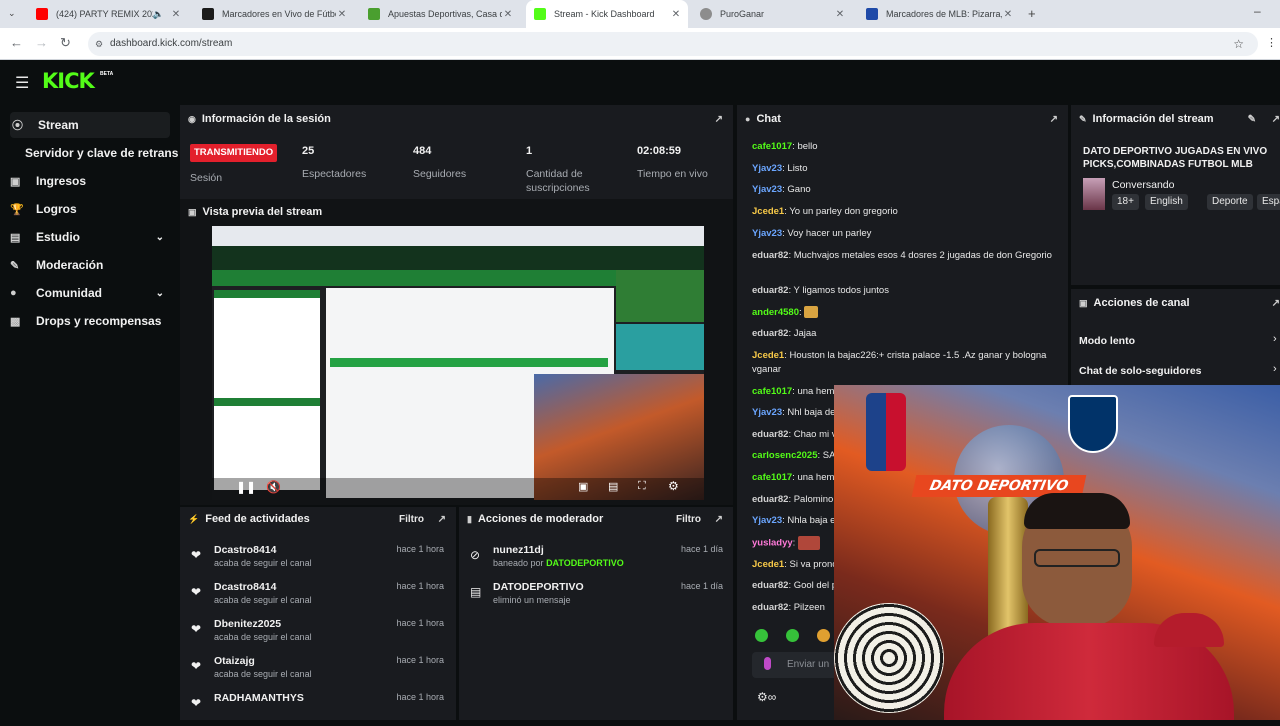 The width and height of the screenshot is (1280, 726). Describe the element at coordinates (274, 14) in the screenshot. I see `browser-tab: Marcadores en Vivo de Fútbol ✕` at that location.